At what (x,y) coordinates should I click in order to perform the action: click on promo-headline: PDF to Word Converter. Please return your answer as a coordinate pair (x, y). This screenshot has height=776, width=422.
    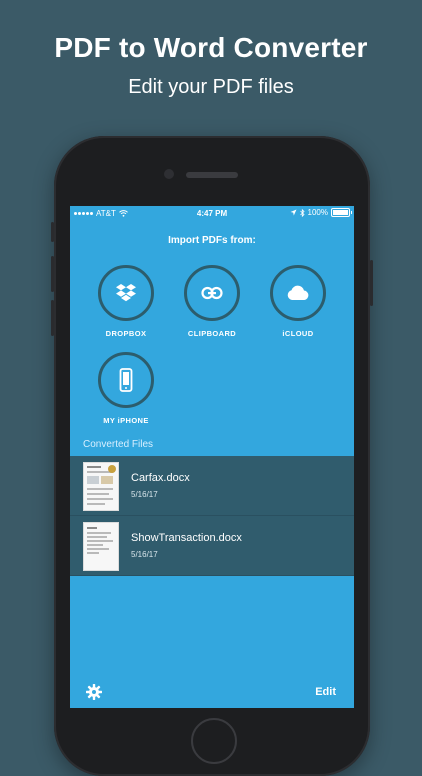
    Looking at the image, I should click on (211, 47).